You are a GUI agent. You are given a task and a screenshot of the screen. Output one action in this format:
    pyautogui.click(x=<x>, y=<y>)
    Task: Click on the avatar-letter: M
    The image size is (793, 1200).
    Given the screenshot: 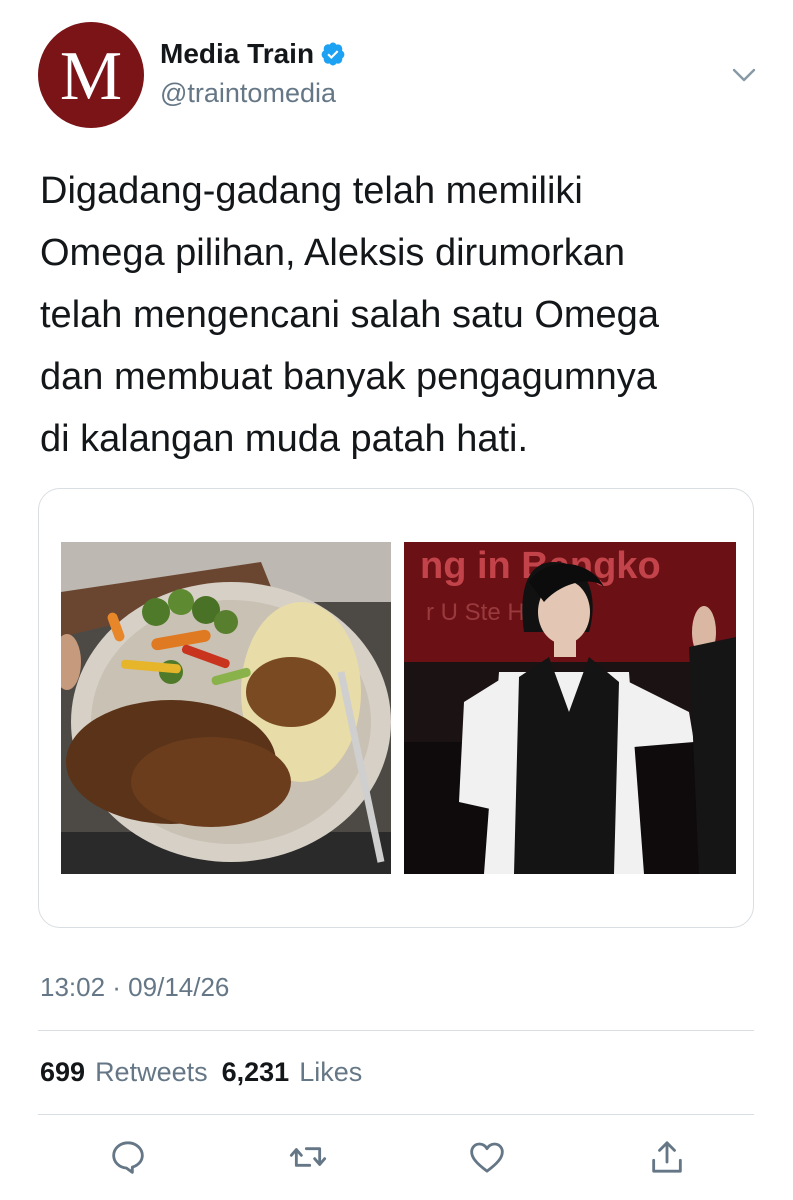 What is the action you would take?
    pyautogui.click(x=91, y=76)
    